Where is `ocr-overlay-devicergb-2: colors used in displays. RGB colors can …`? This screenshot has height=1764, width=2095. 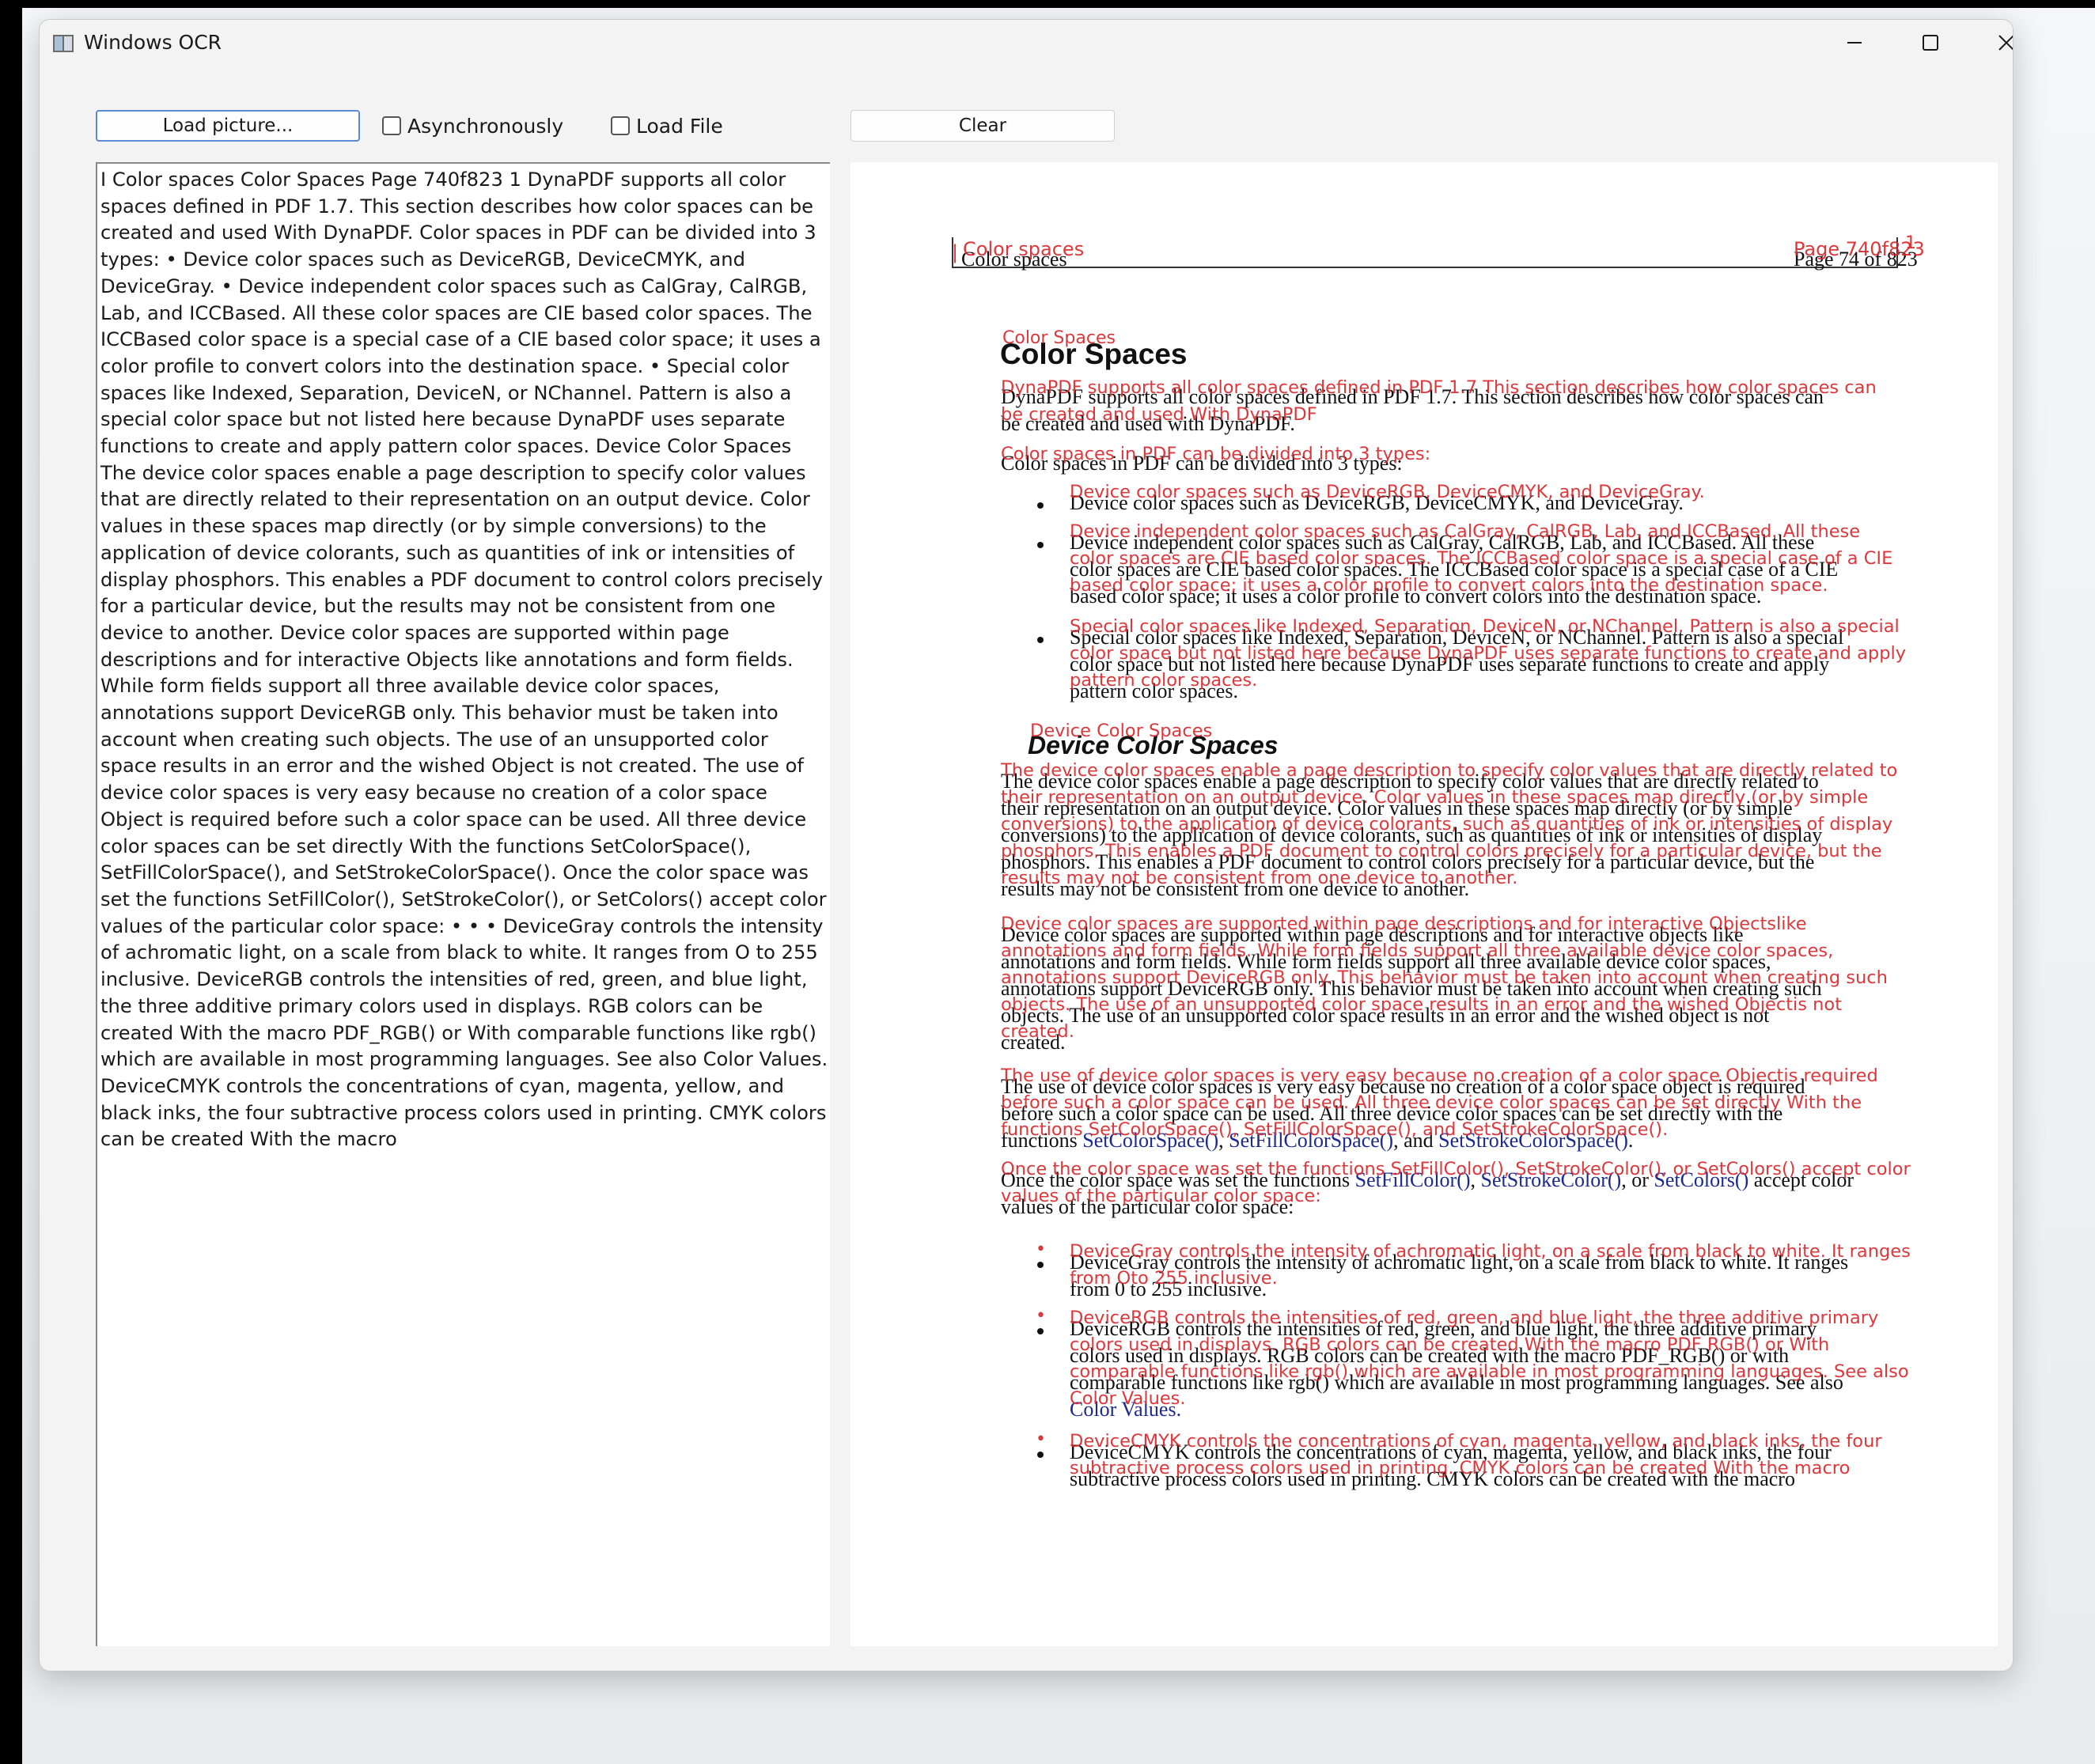 ocr-overlay-devicergb-2: colors used in displays. RGB colors can … is located at coordinates (1450, 1345).